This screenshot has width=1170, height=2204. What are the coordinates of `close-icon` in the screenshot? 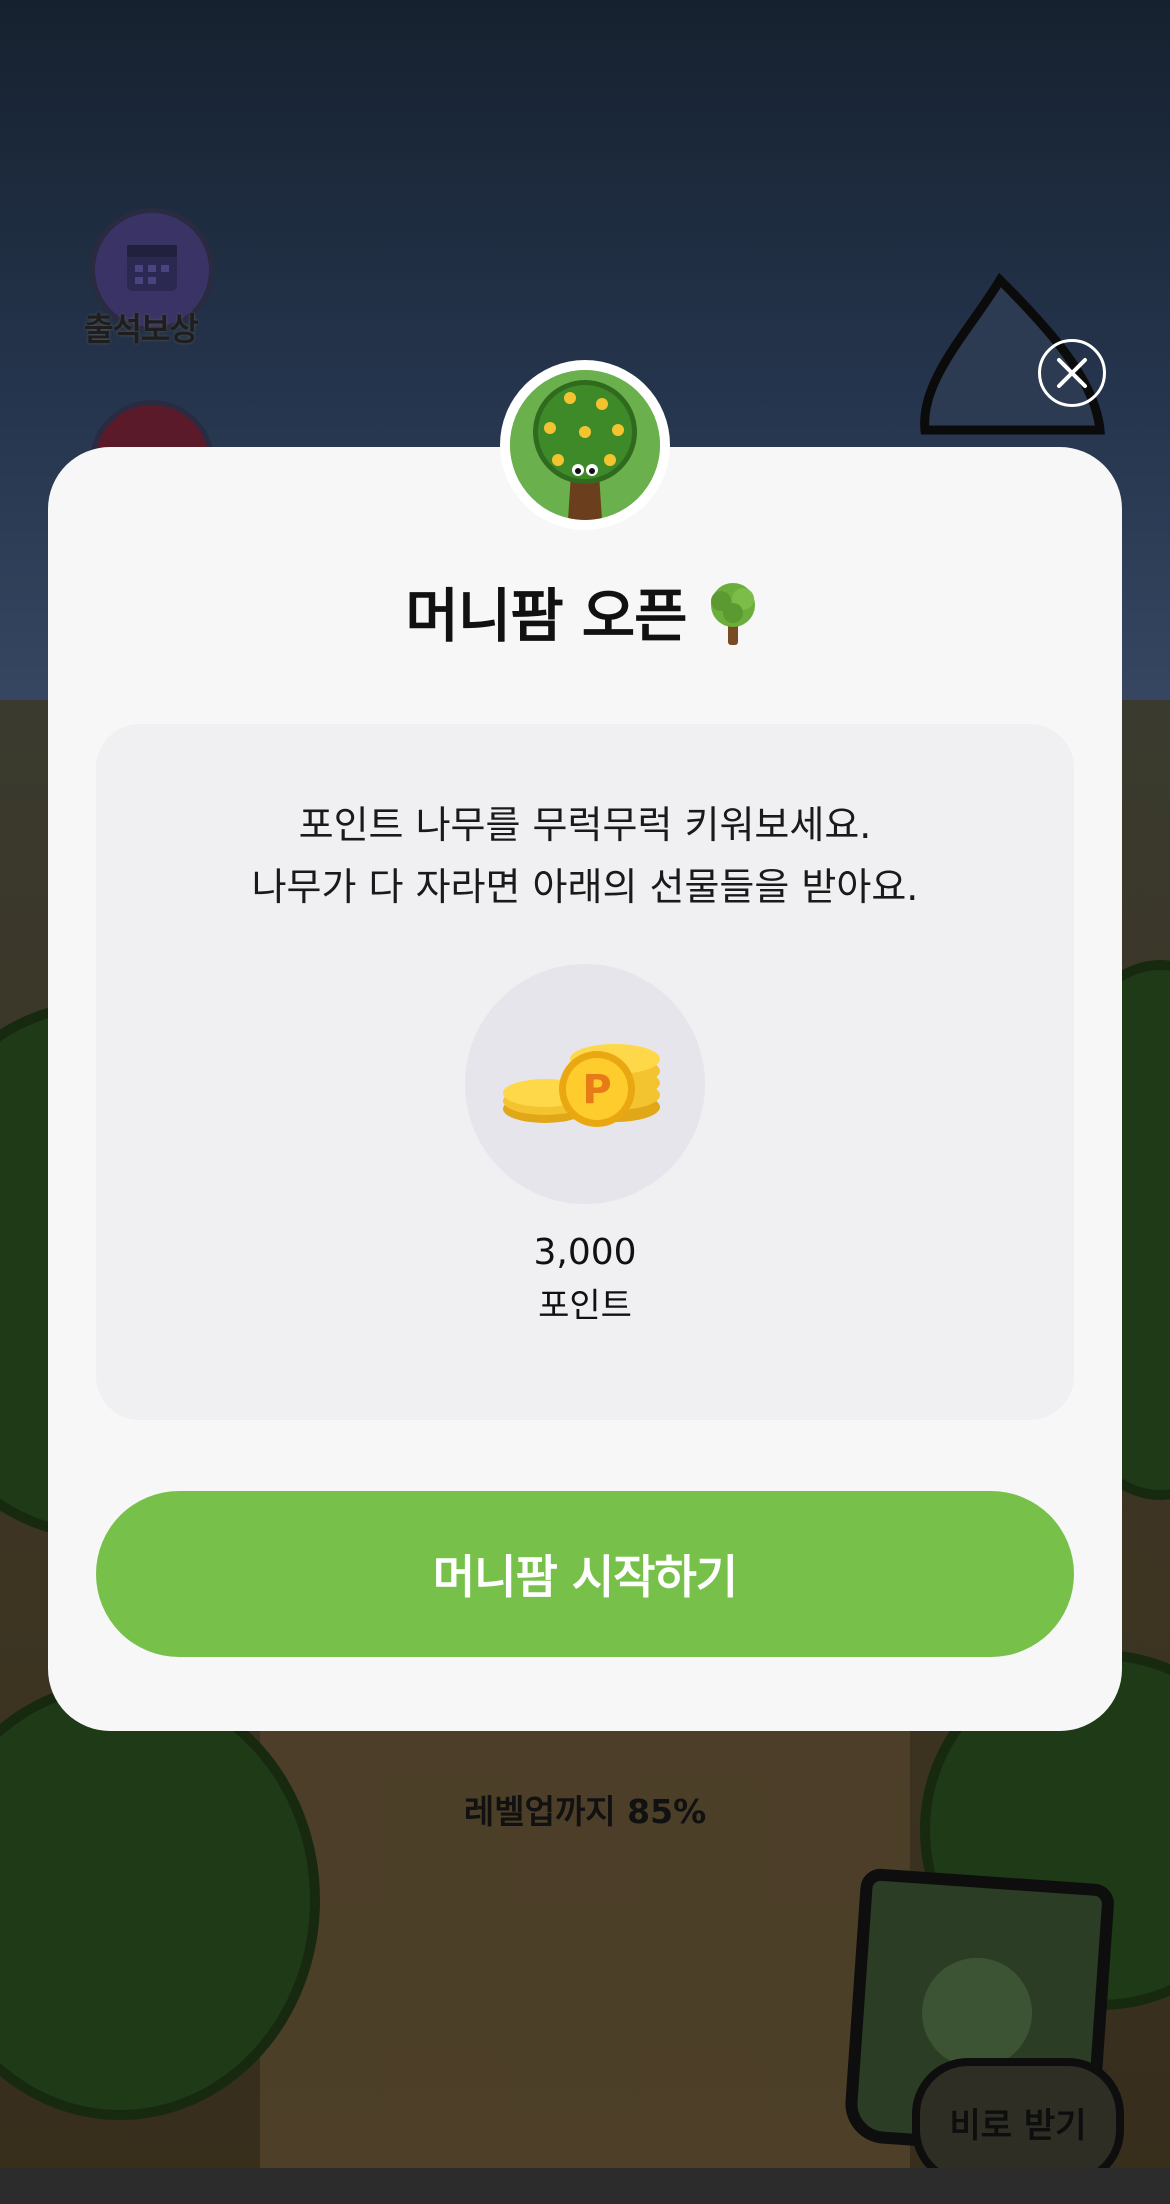 It's located at (1072, 373).